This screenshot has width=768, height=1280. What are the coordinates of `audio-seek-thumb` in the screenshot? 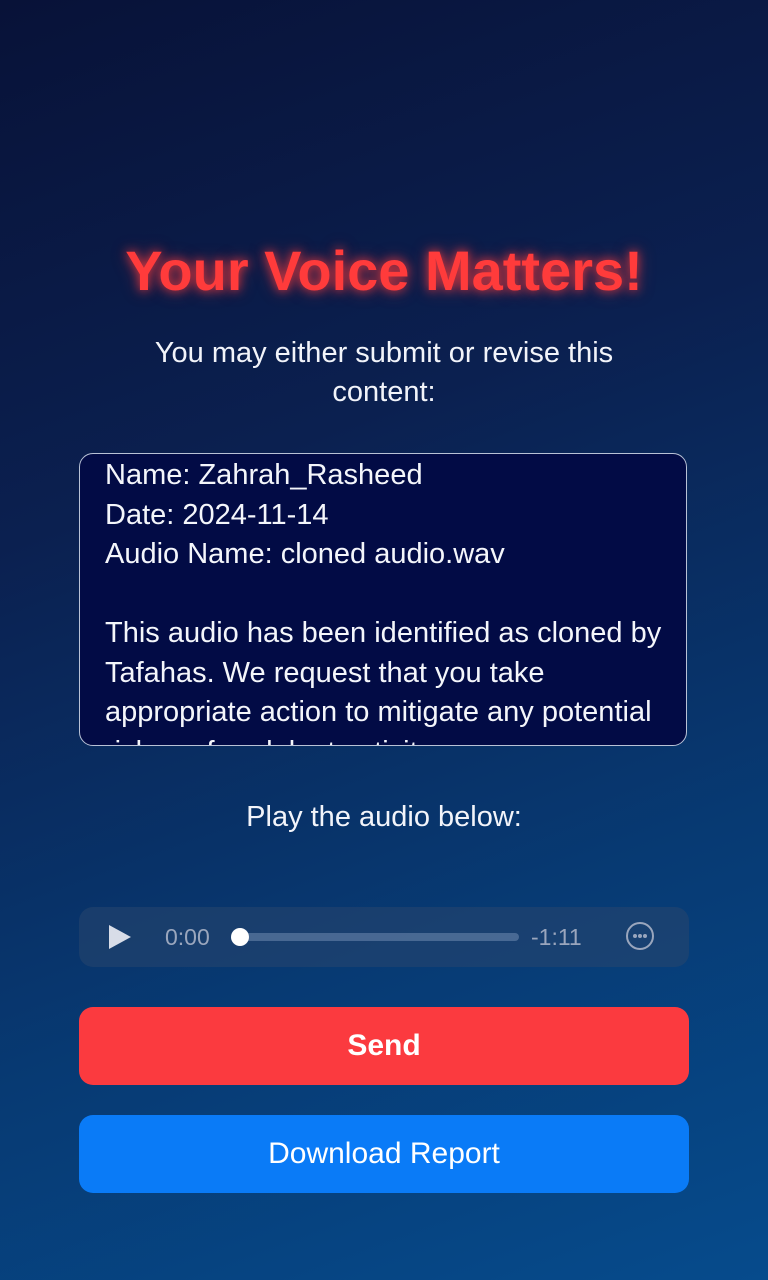 It's located at (240, 937).